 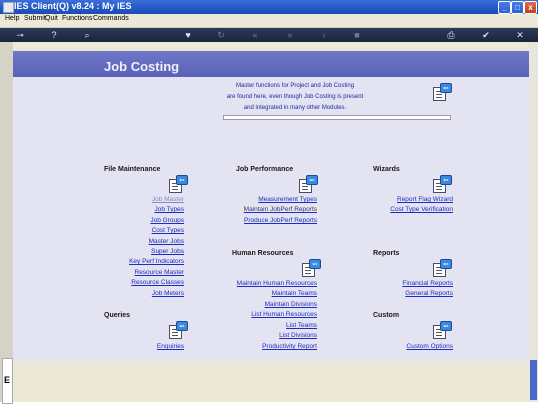 What do you see at coordinates (271, 64) in the screenshot?
I see `page-banner: Job Costing` at bounding box center [271, 64].